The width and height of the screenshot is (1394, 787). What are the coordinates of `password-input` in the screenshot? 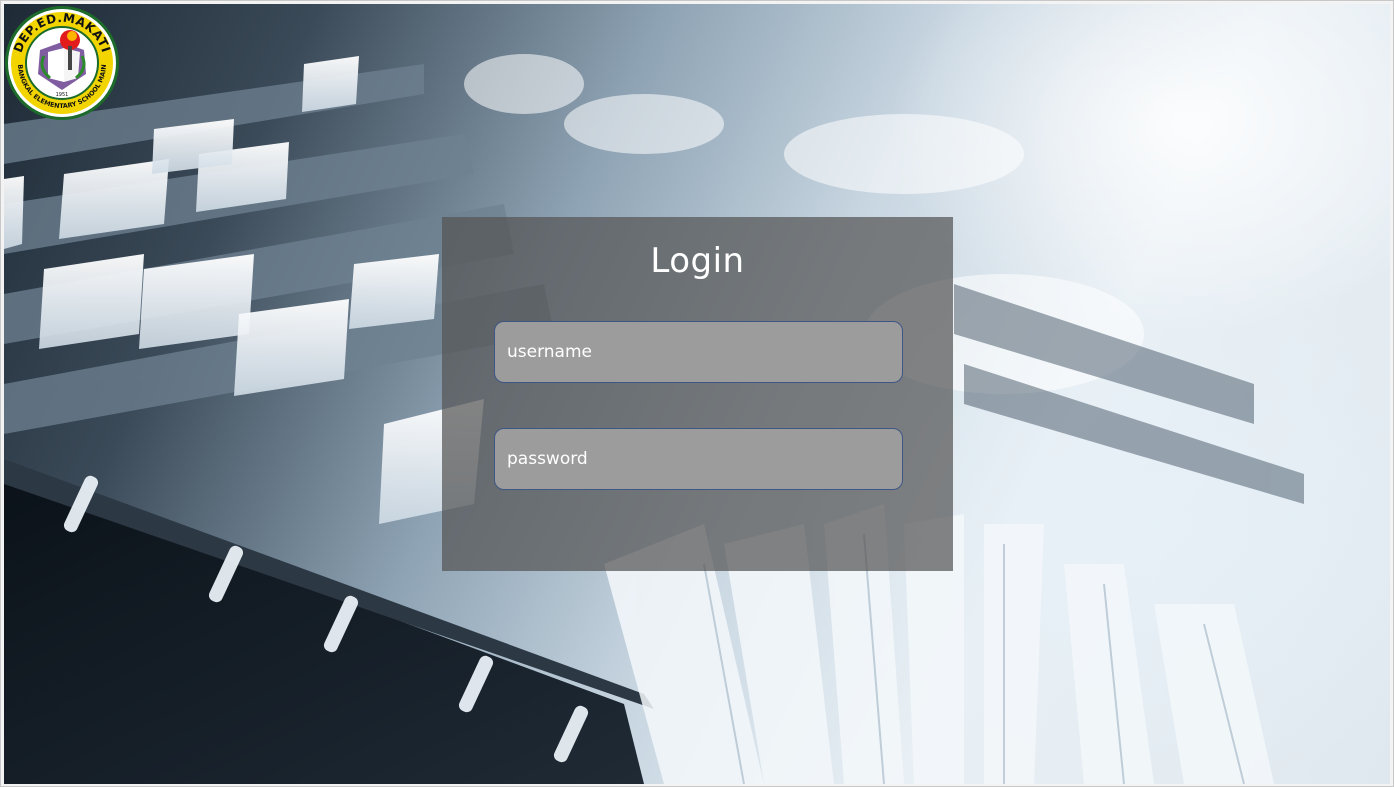 It's located at (704, 459).